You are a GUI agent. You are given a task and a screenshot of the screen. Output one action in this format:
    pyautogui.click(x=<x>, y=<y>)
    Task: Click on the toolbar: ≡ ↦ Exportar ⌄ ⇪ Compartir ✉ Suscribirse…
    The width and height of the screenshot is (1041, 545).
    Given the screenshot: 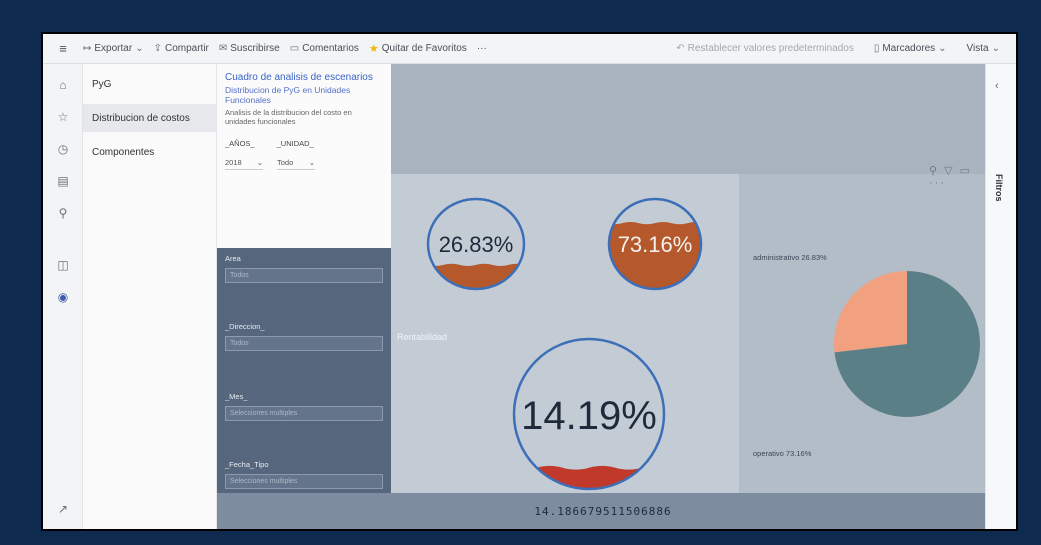 What is the action you would take?
    pyautogui.click(x=529, y=49)
    